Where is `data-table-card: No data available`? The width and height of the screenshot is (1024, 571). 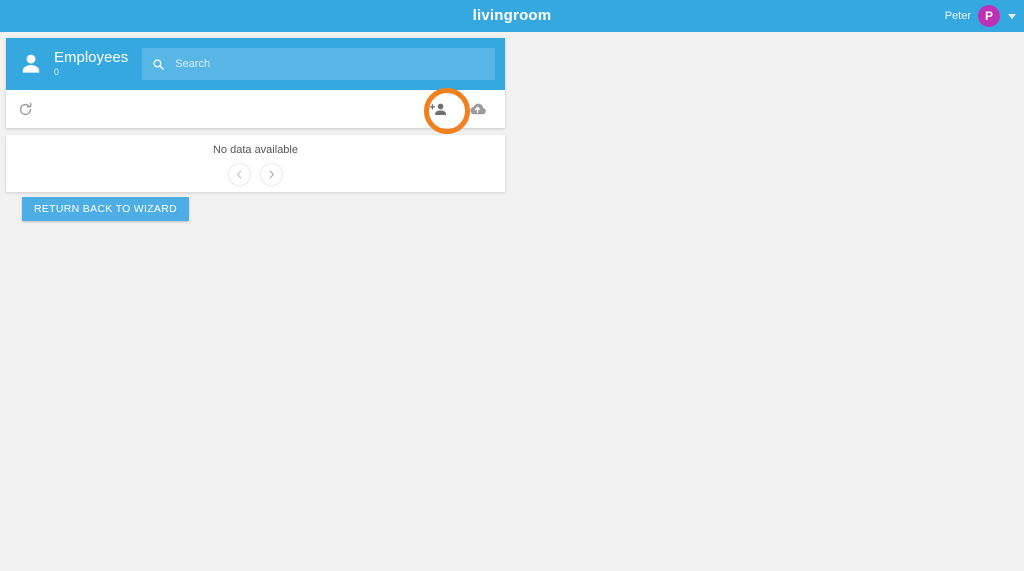 data-table-card: No data available is located at coordinates (255, 163).